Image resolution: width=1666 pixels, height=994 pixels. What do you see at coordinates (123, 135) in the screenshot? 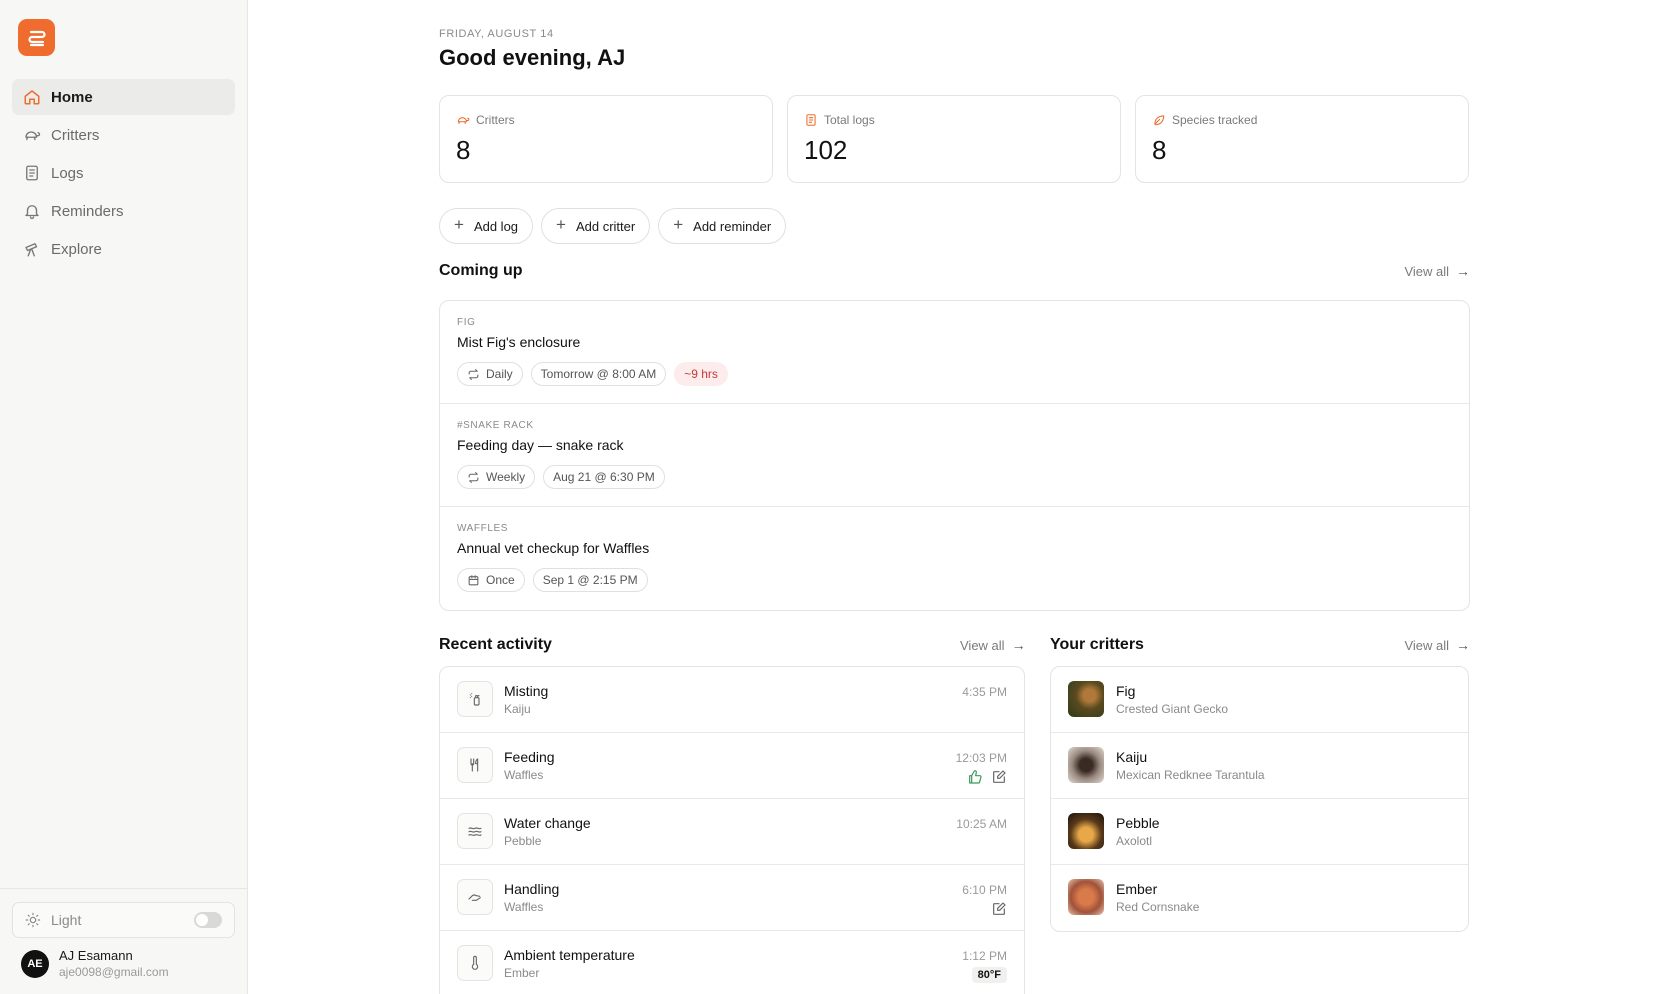
I see `sidebar-item-critters: Critters` at bounding box center [123, 135].